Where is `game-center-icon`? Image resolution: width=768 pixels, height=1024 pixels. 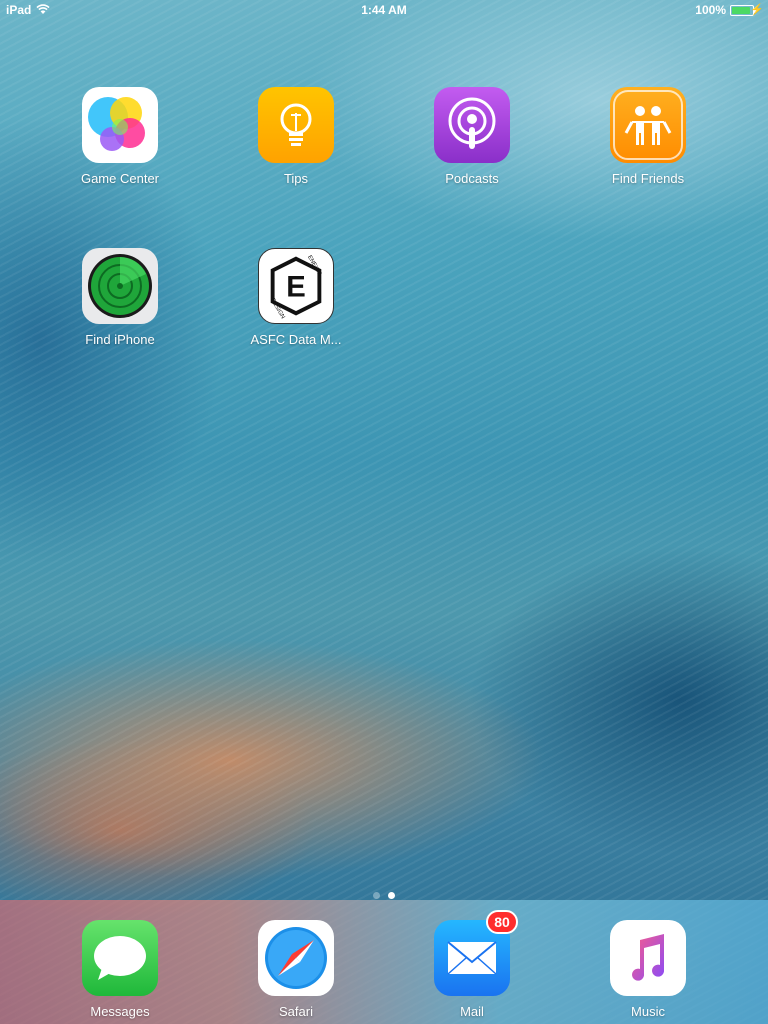
game-center-icon is located at coordinates (120, 125).